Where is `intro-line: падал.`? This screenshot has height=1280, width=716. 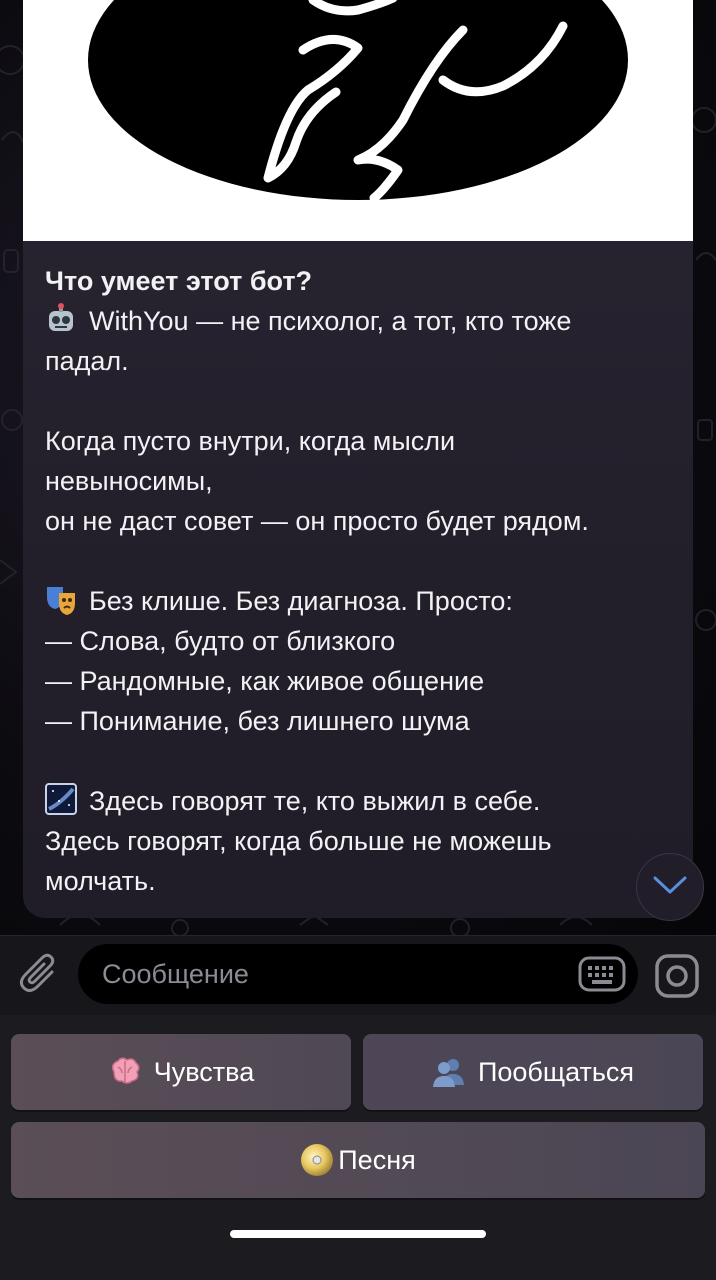 intro-line: падал. is located at coordinates (87, 361).